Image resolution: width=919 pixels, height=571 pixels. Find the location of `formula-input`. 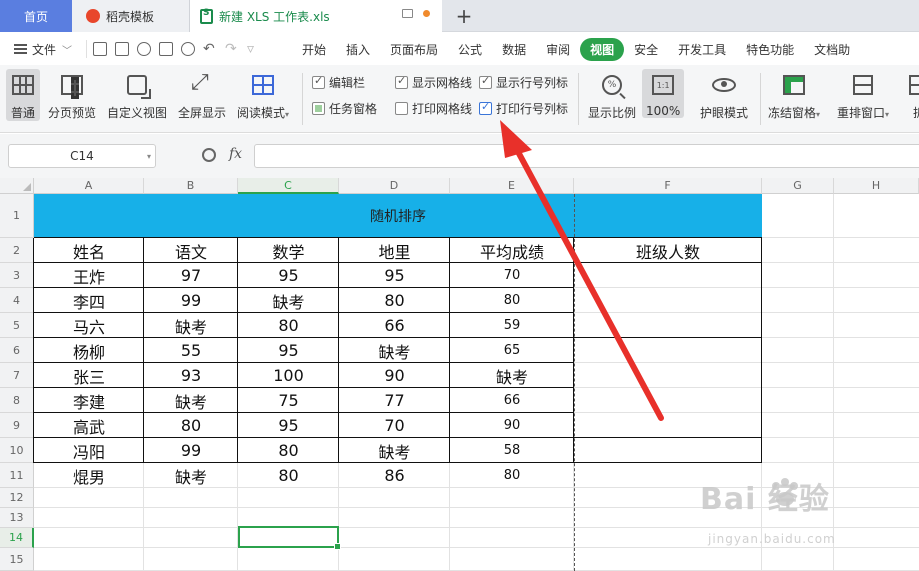

formula-input is located at coordinates (586, 156).